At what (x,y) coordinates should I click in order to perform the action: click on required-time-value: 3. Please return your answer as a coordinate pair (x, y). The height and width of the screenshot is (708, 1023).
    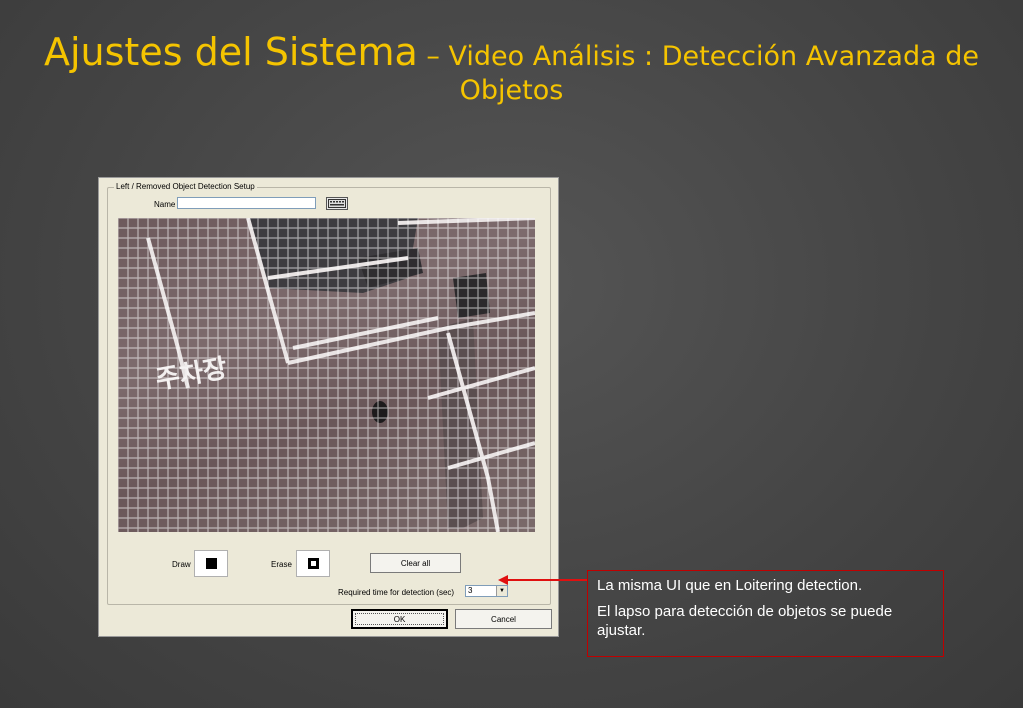
    Looking at the image, I should click on (470, 590).